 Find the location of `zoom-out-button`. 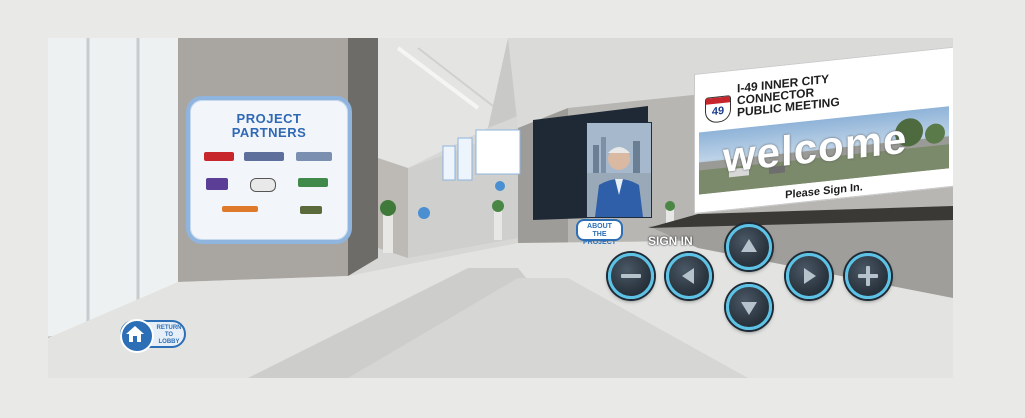

zoom-out-button is located at coordinates (631, 276).